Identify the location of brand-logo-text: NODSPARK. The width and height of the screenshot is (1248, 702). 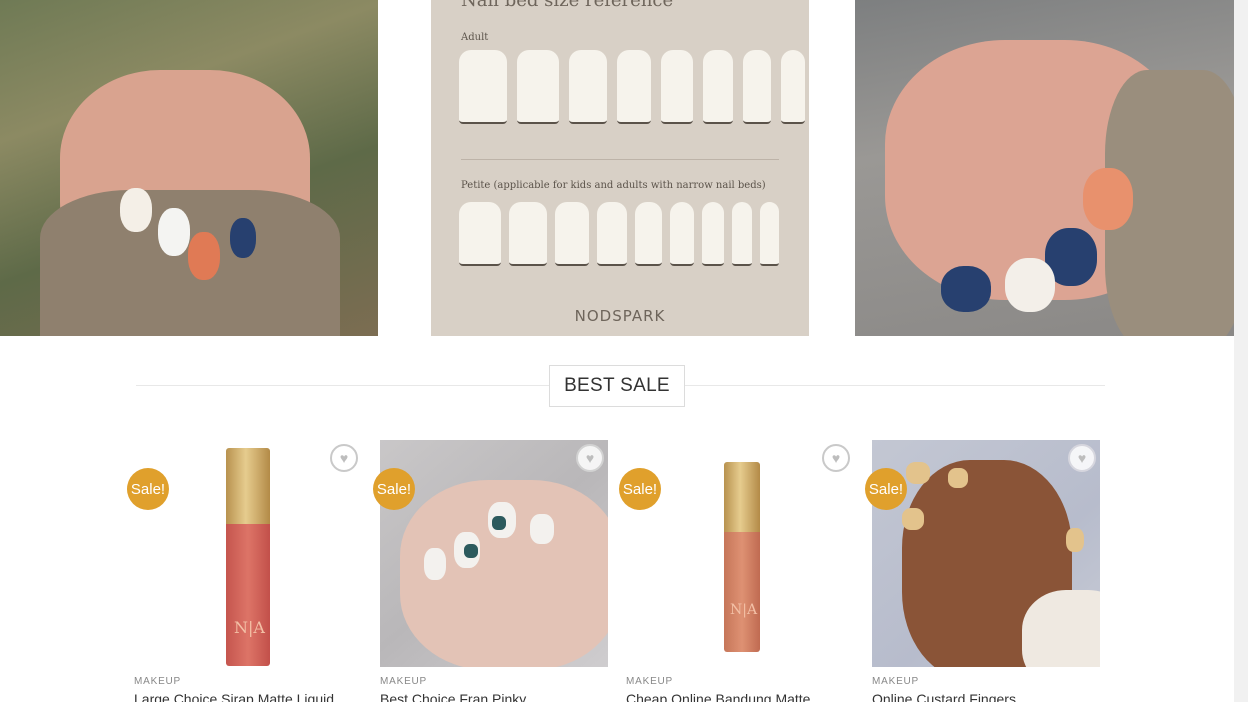
(620, 316).